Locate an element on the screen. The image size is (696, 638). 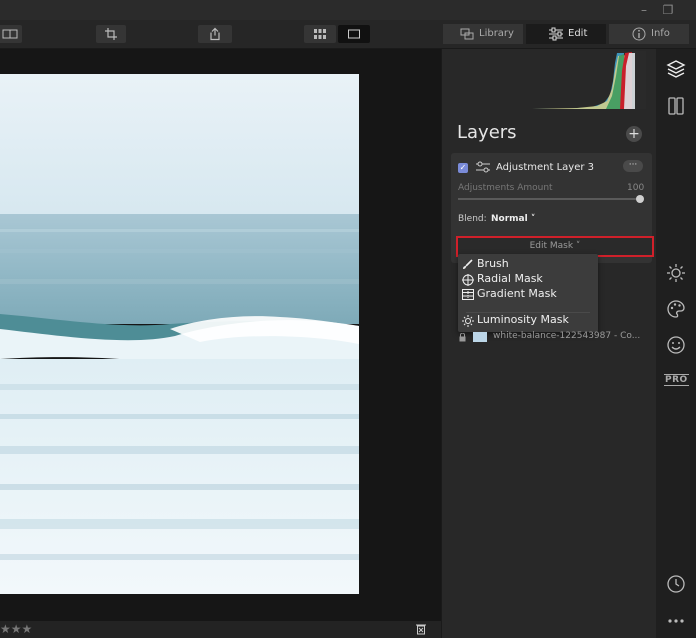
crop-button is located at coordinates (111, 34).